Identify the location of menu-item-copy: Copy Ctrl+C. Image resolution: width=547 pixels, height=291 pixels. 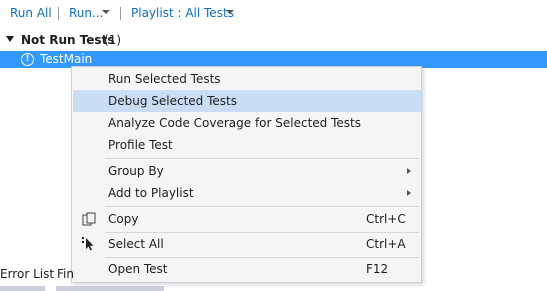
(247, 219).